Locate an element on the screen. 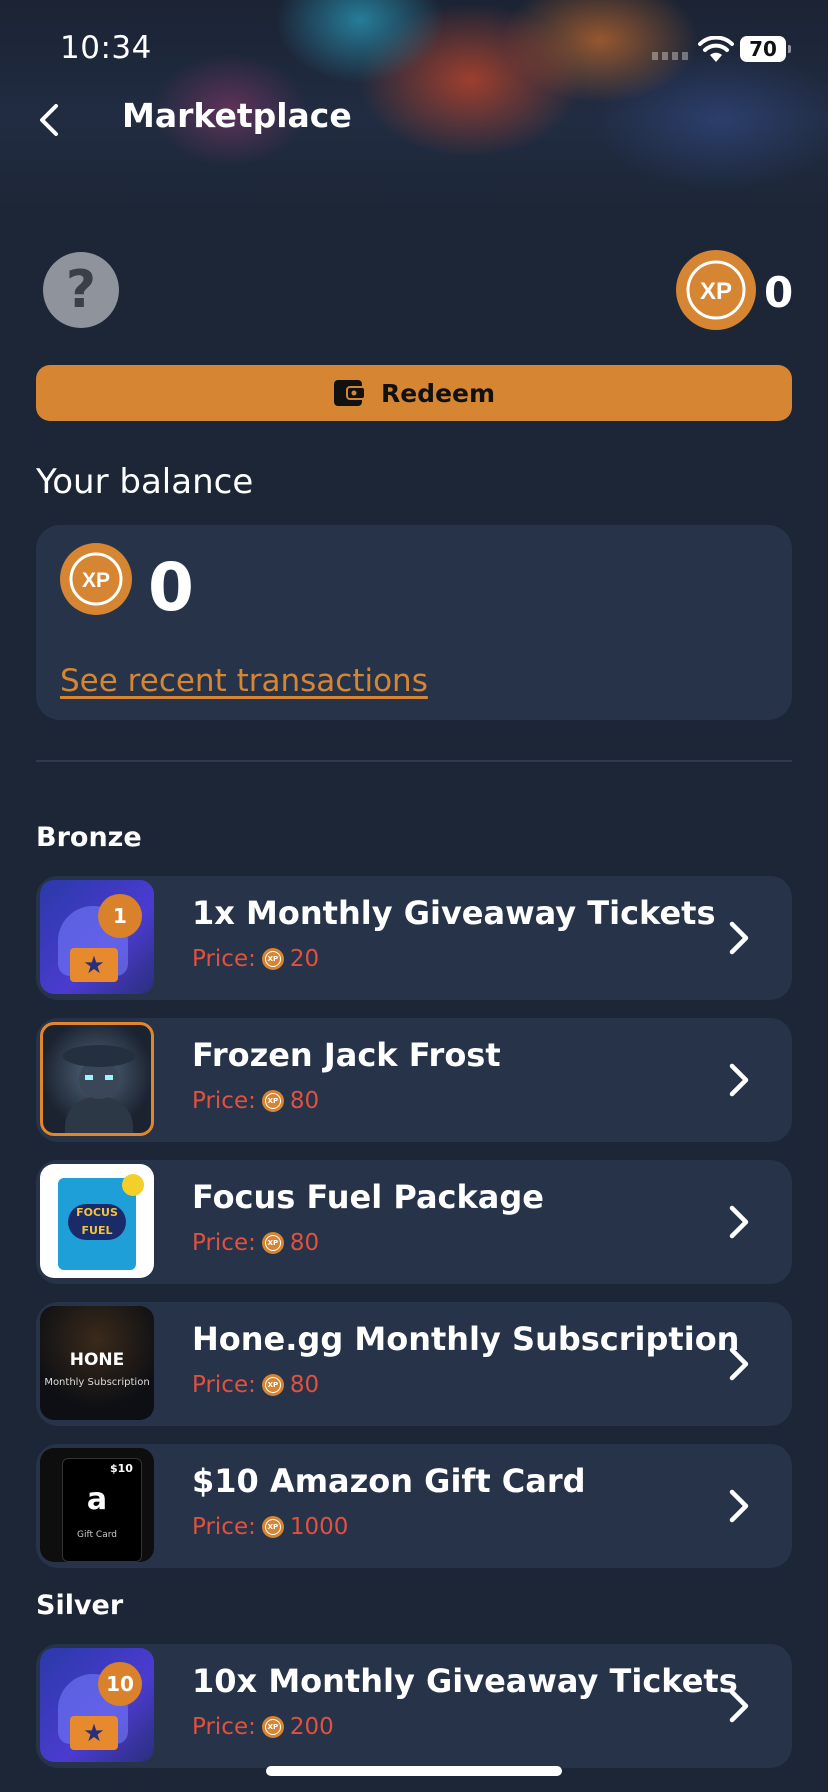 This screenshot has height=1792, width=828. balance-value: 0 is located at coordinates (171, 587).